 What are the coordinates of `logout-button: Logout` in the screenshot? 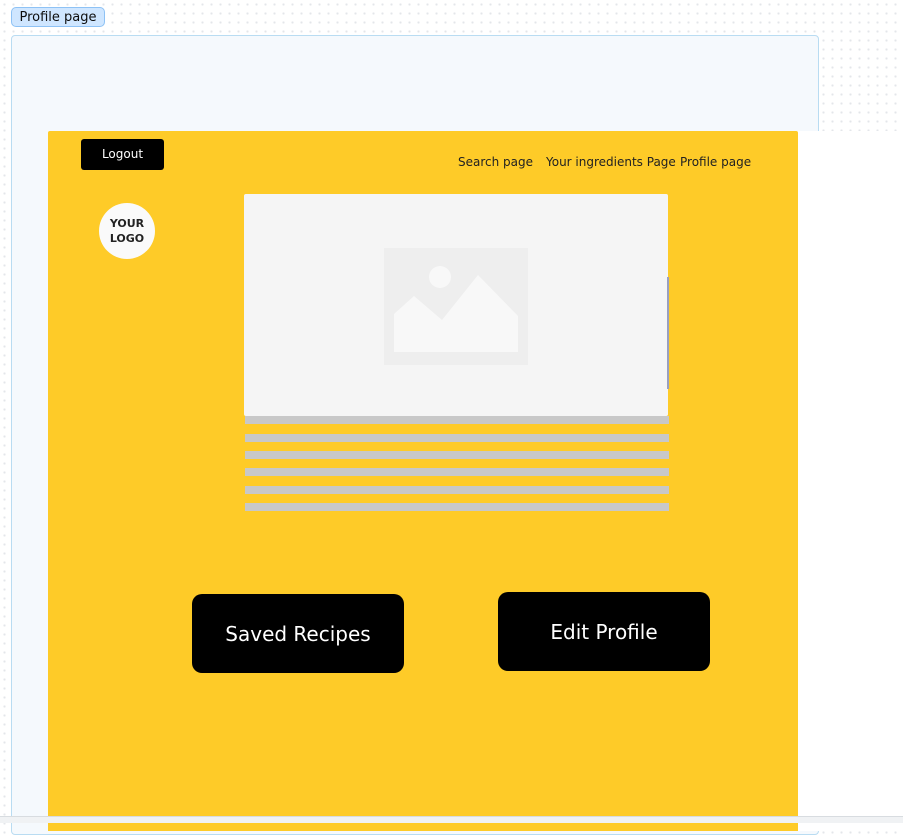 It's located at (122, 154).